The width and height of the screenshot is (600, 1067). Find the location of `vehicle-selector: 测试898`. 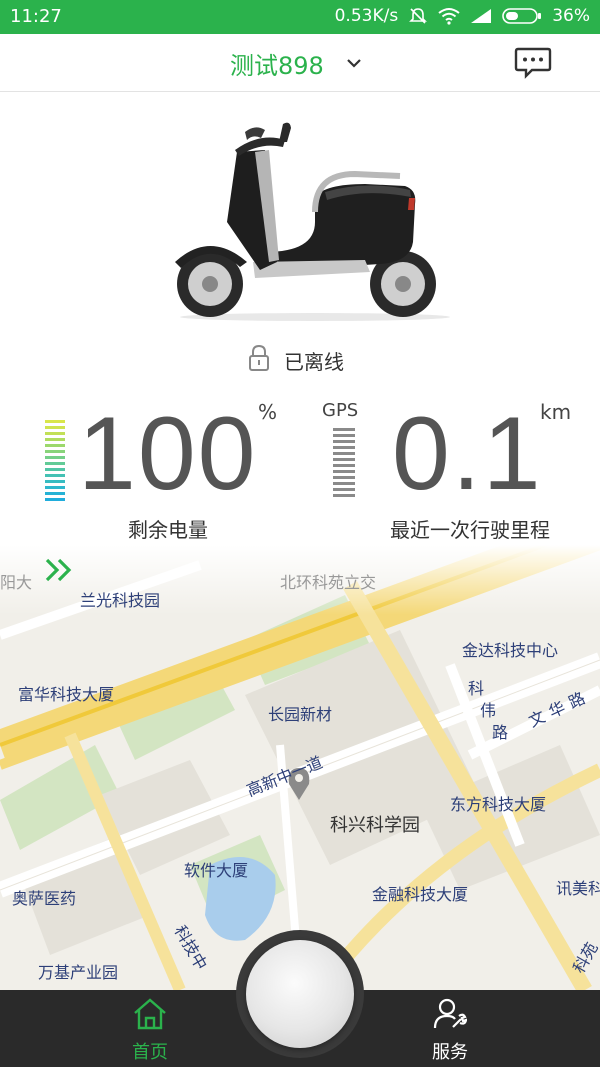

vehicle-selector: 测试898 is located at coordinates (296, 63).